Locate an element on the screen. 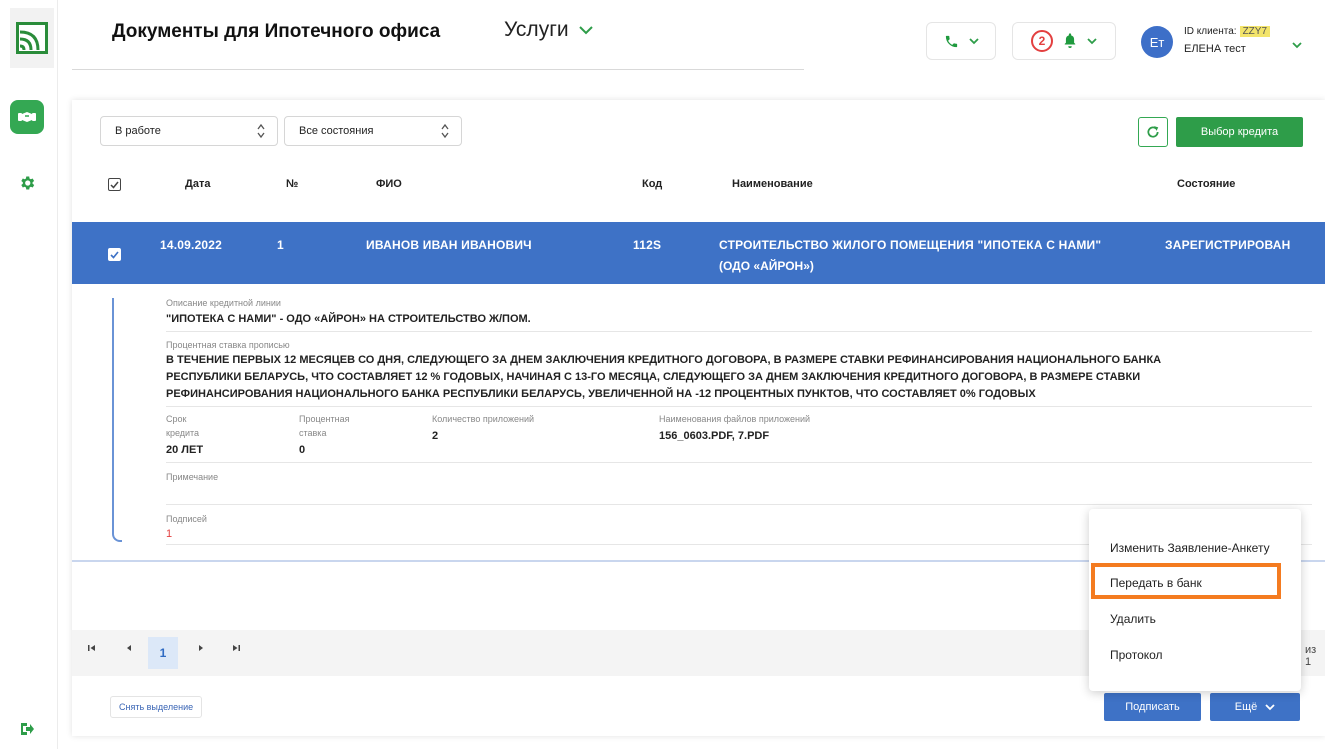 Image resolution: width=1325 pixels, height=749 pixels. more-button: Ещё is located at coordinates (1255, 707).